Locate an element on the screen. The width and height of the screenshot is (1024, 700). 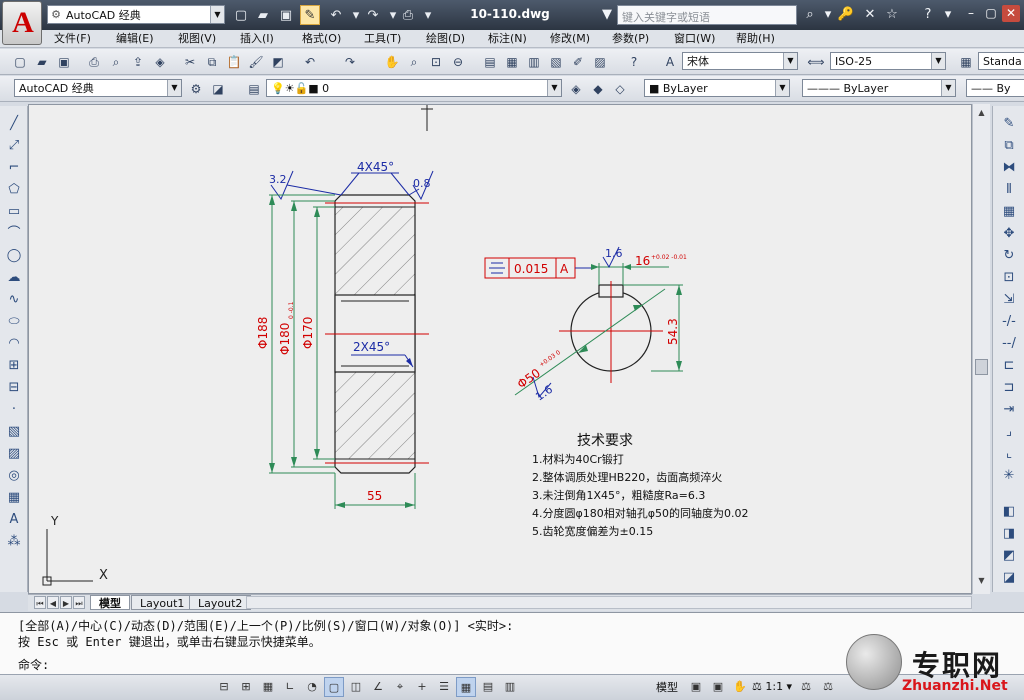
make-current-layer-icon: ◈ is located at coordinates (576, 89).